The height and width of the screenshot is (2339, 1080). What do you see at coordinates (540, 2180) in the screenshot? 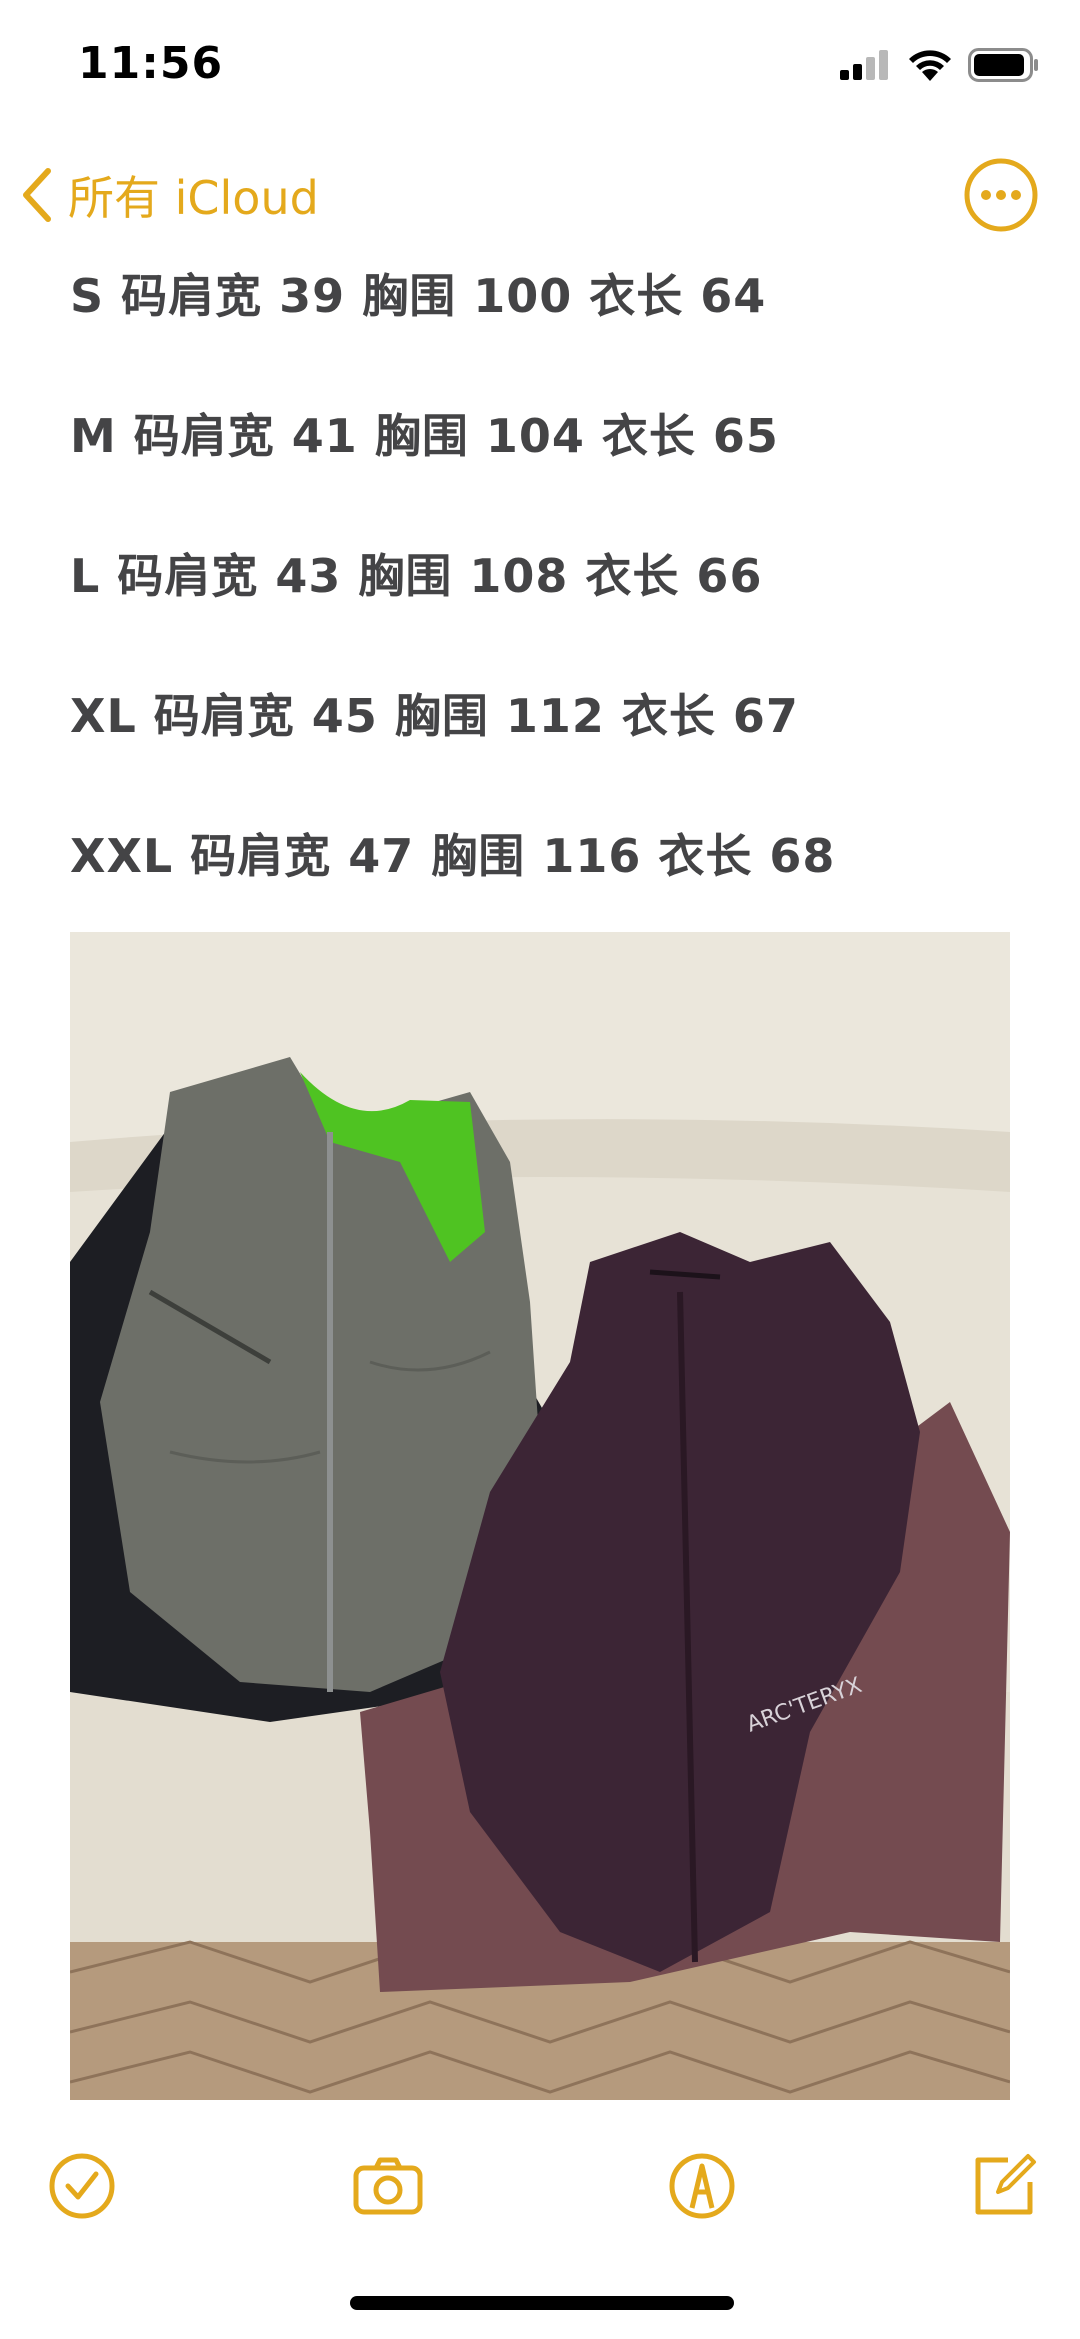
I see `bottom-toolbar` at bounding box center [540, 2180].